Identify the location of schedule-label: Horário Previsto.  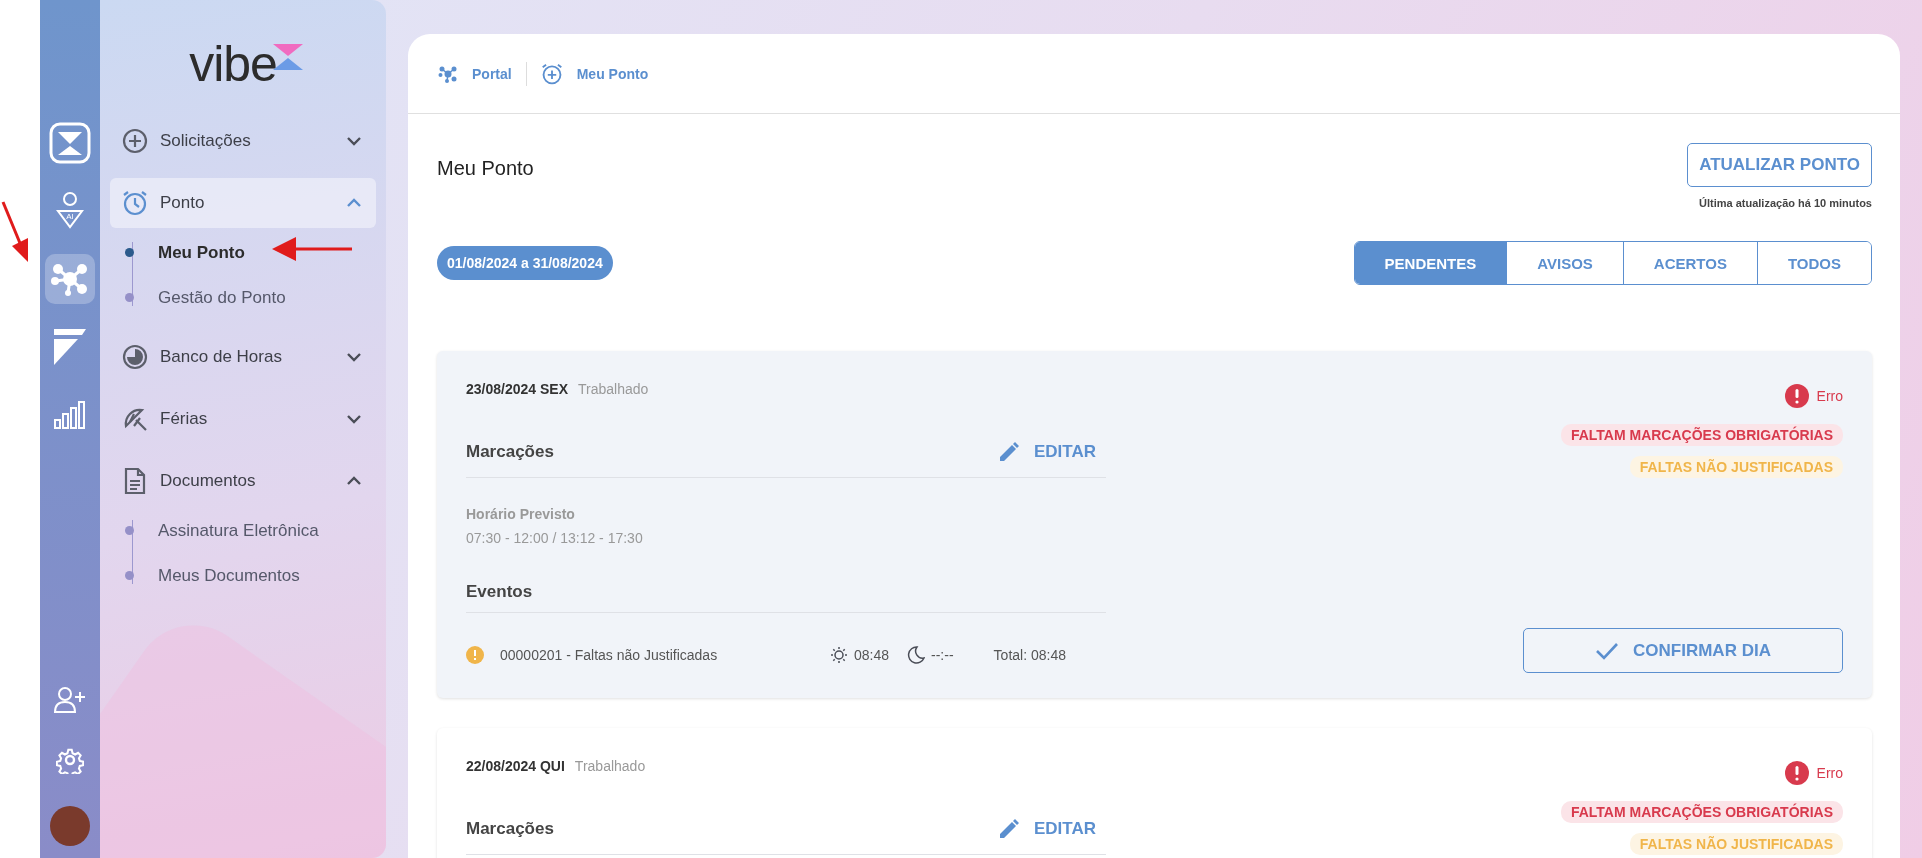
(521, 514).